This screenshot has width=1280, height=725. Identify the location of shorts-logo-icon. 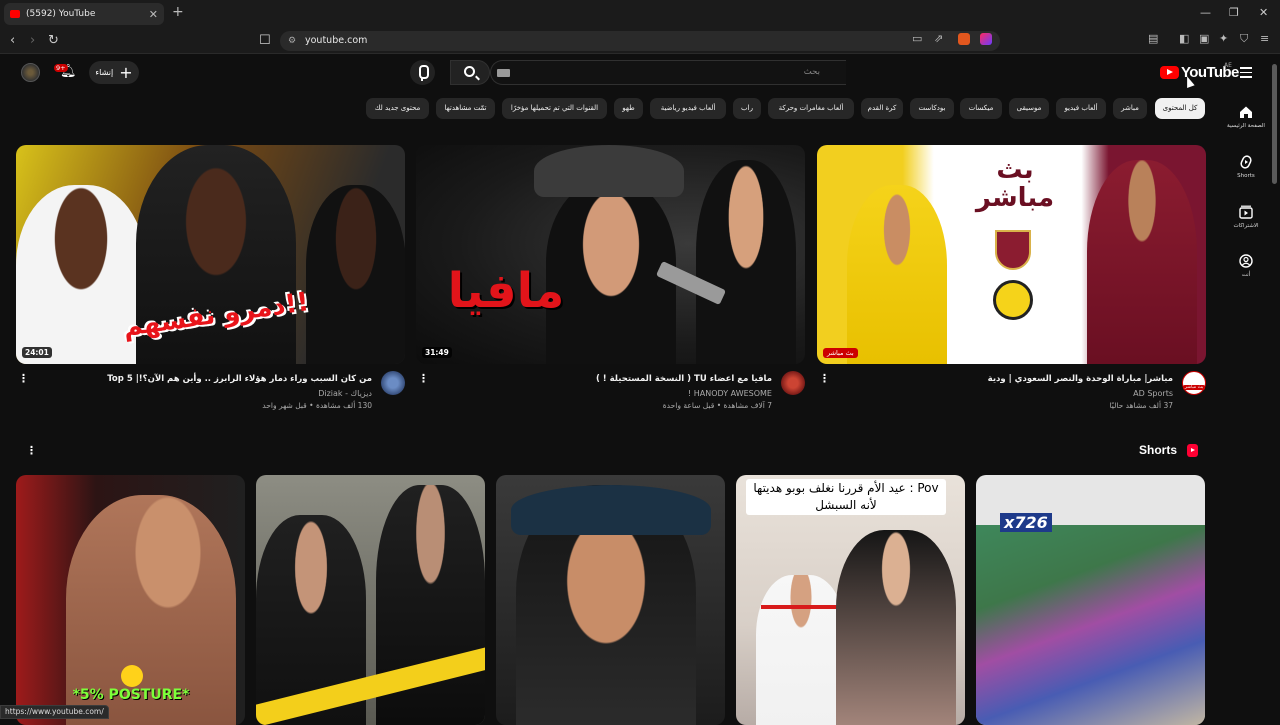
(1192, 450).